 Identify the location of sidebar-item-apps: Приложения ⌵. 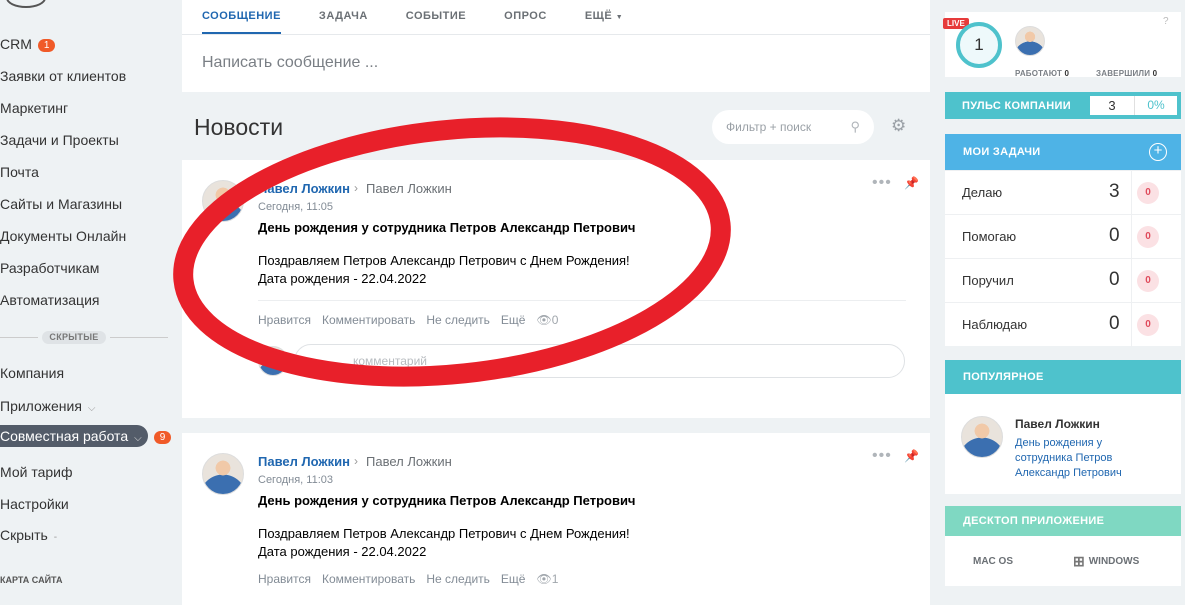
(48, 406).